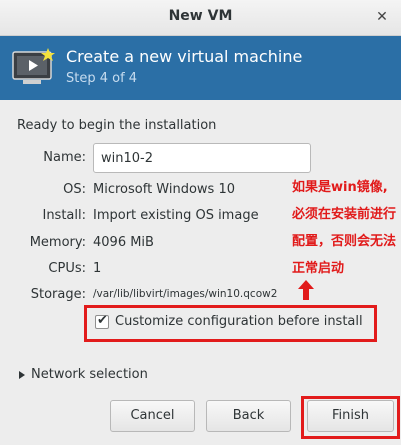 The image size is (401, 445). I want to click on banner-title: Create a new virtual machine, so click(184, 56).